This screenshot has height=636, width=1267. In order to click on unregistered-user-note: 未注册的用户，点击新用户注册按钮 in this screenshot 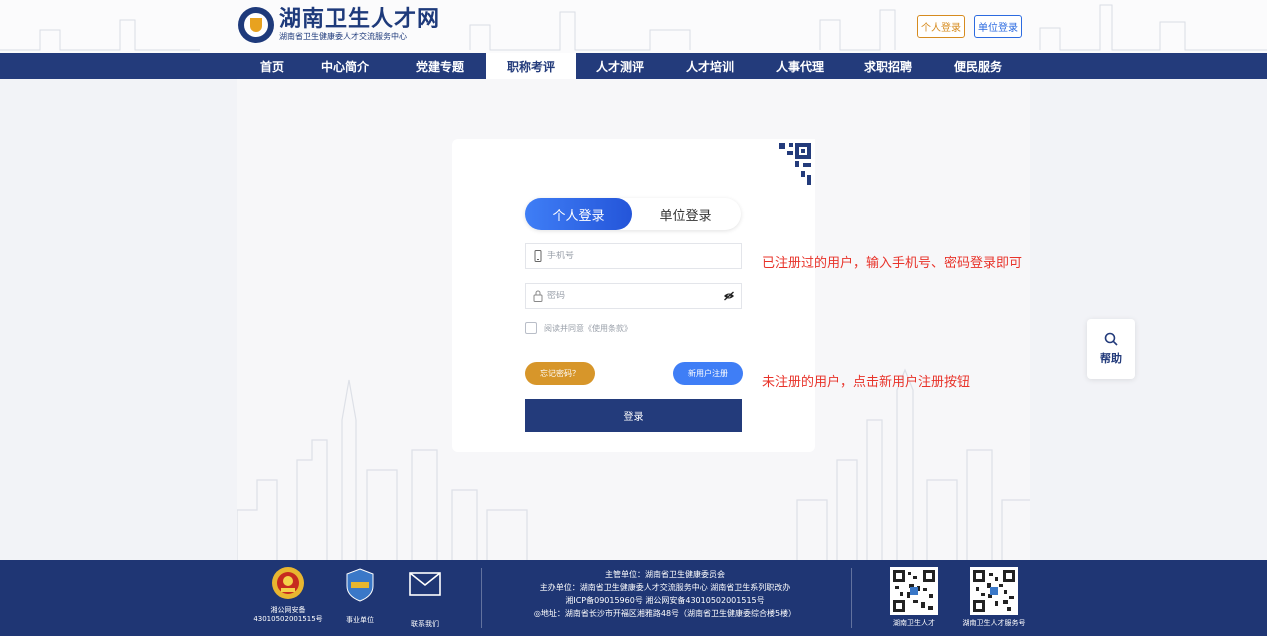, I will do `click(866, 382)`.